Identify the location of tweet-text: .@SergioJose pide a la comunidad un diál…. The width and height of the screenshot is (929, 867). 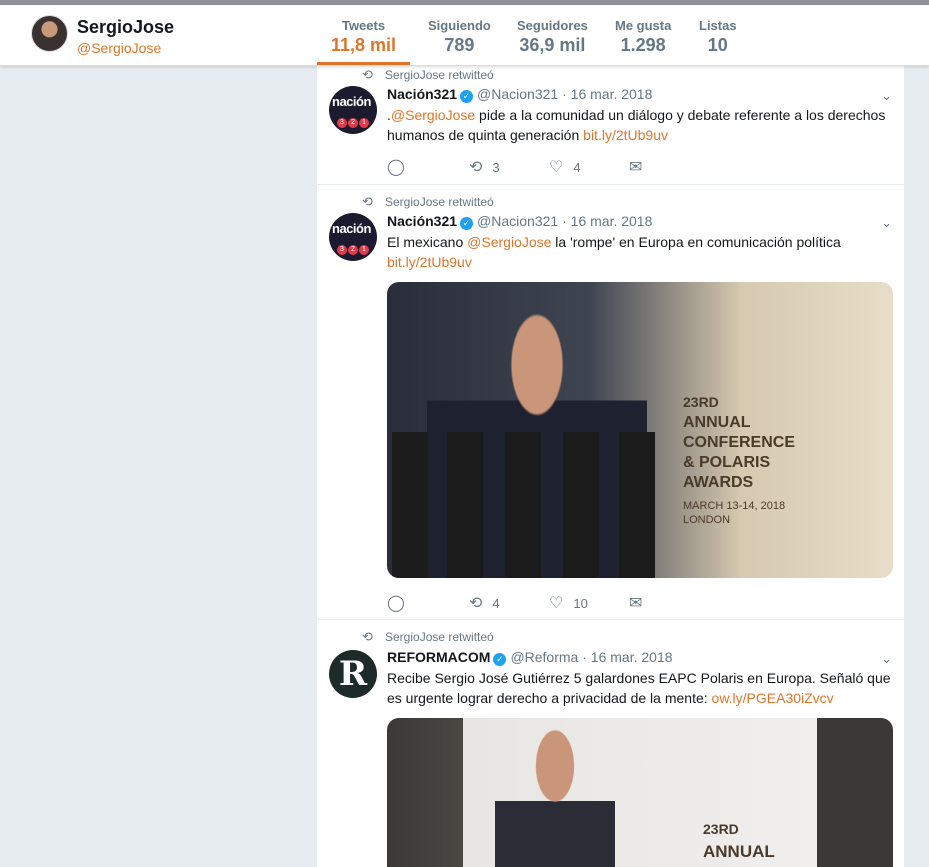
(639, 125).